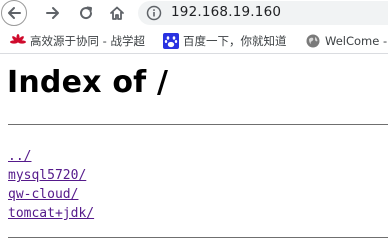 This screenshot has height=245, width=388. What do you see at coordinates (198, 237) in the screenshot?
I see `divider-bottom` at bounding box center [198, 237].